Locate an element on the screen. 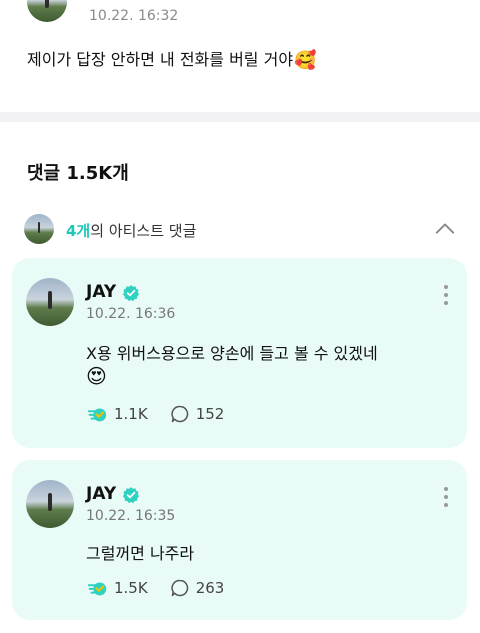  reply-count: 263 is located at coordinates (210, 588).